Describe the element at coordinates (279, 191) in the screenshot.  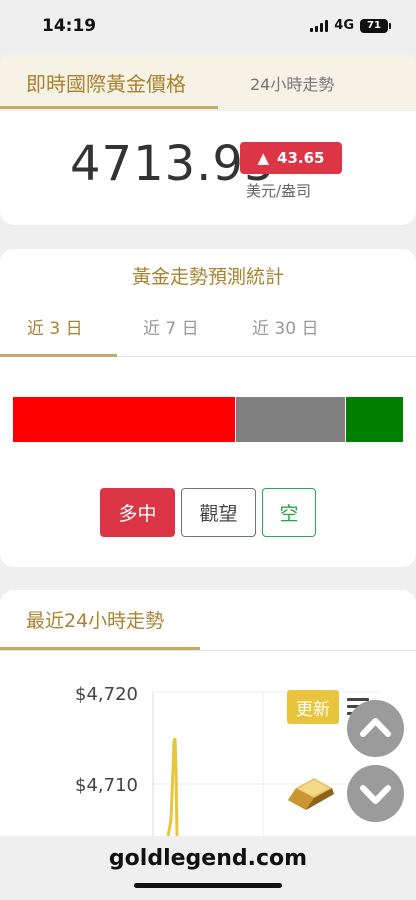
I see `price-unit: 美元/盎司` at that location.